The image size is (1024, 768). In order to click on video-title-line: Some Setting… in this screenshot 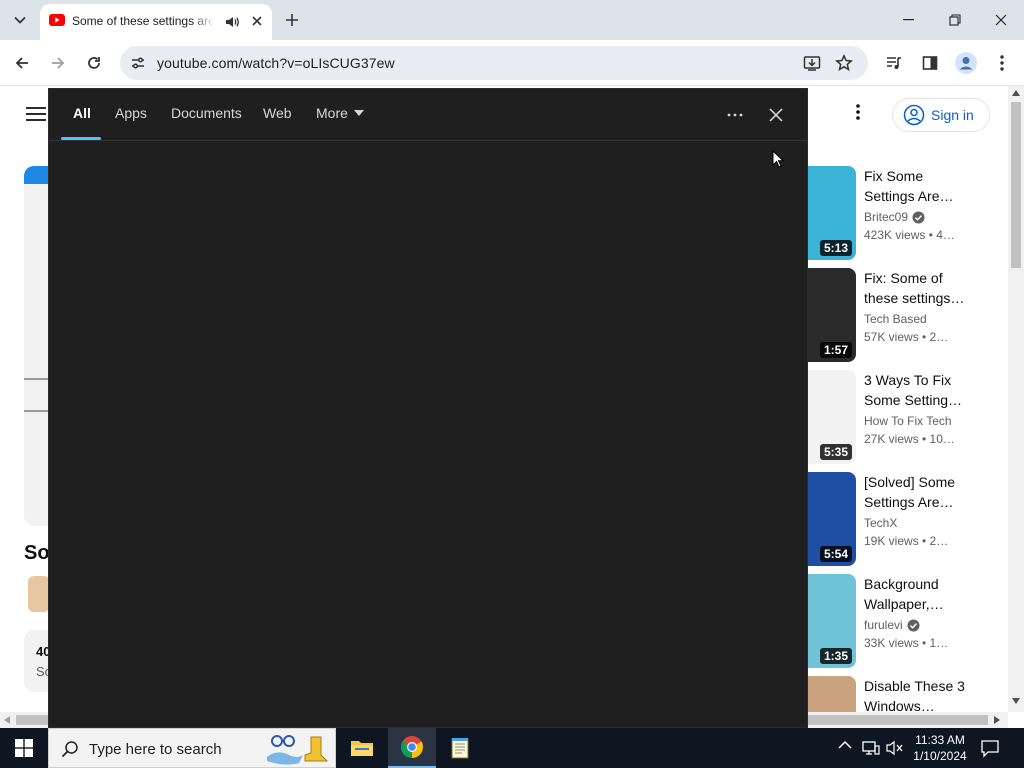, I will do `click(913, 400)`.